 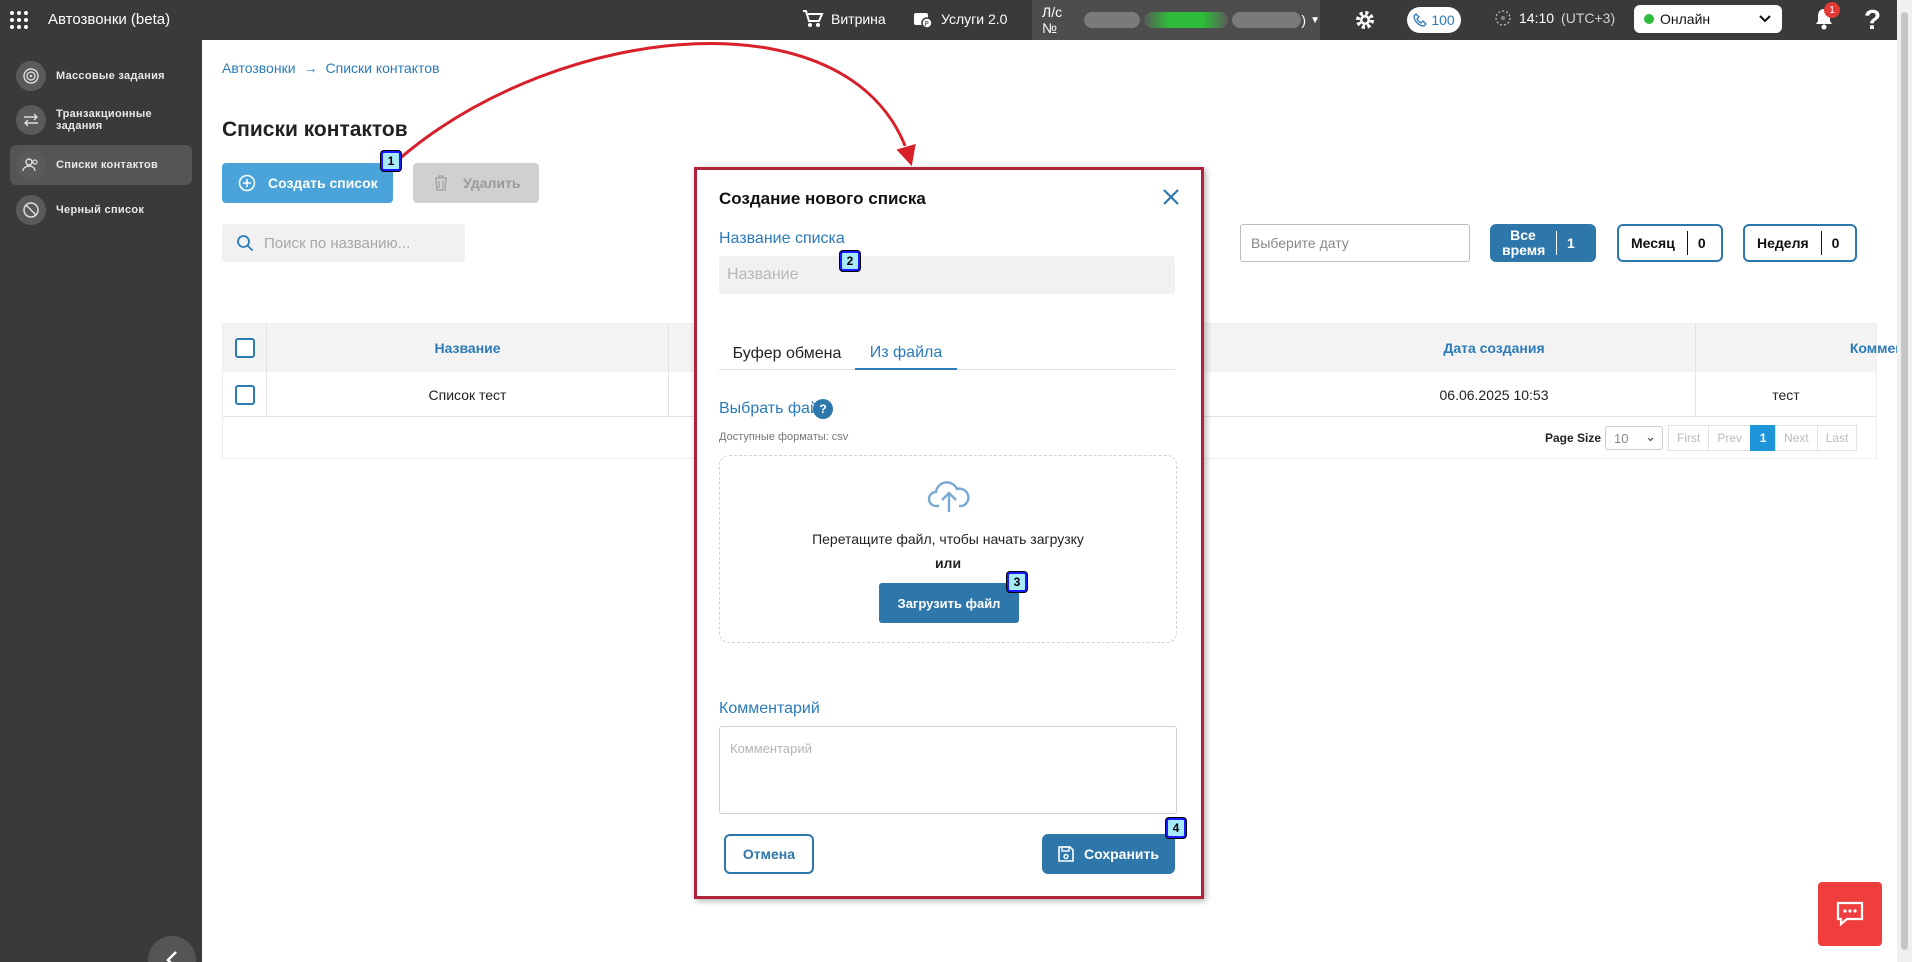 What do you see at coordinates (468, 348) in the screenshot?
I see `column-header-name: Название` at bounding box center [468, 348].